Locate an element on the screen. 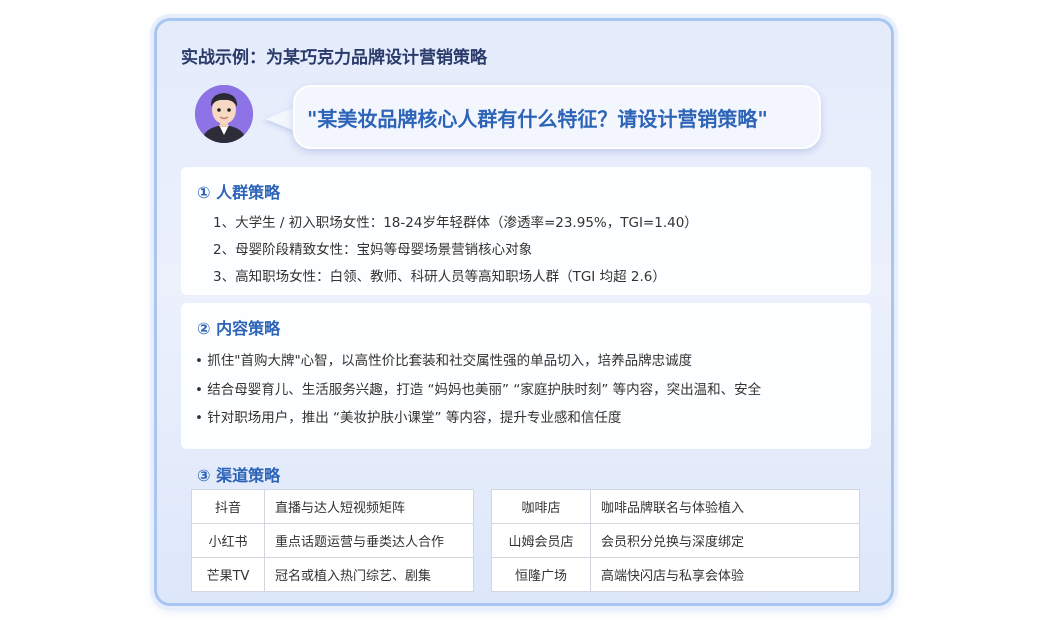  table-row: 小红书 重点话题运营与垂类达人合作 is located at coordinates (332, 540).